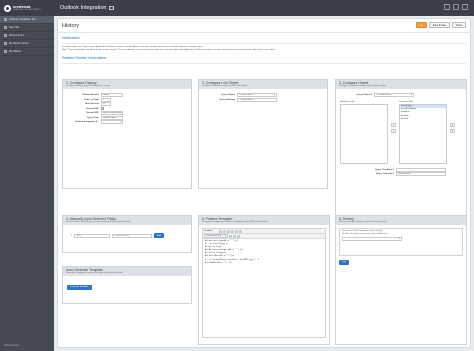 The image size is (474, 351). Describe the element at coordinates (71, 25) in the screenshot. I see `page-title: History` at that location.